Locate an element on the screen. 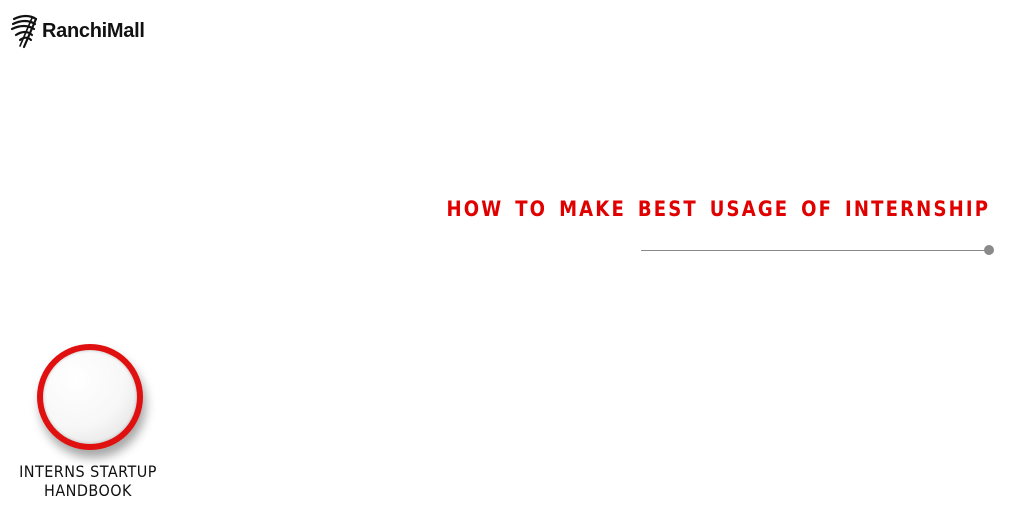  handbook-title-line2: HANDBOOK is located at coordinates (88, 490).